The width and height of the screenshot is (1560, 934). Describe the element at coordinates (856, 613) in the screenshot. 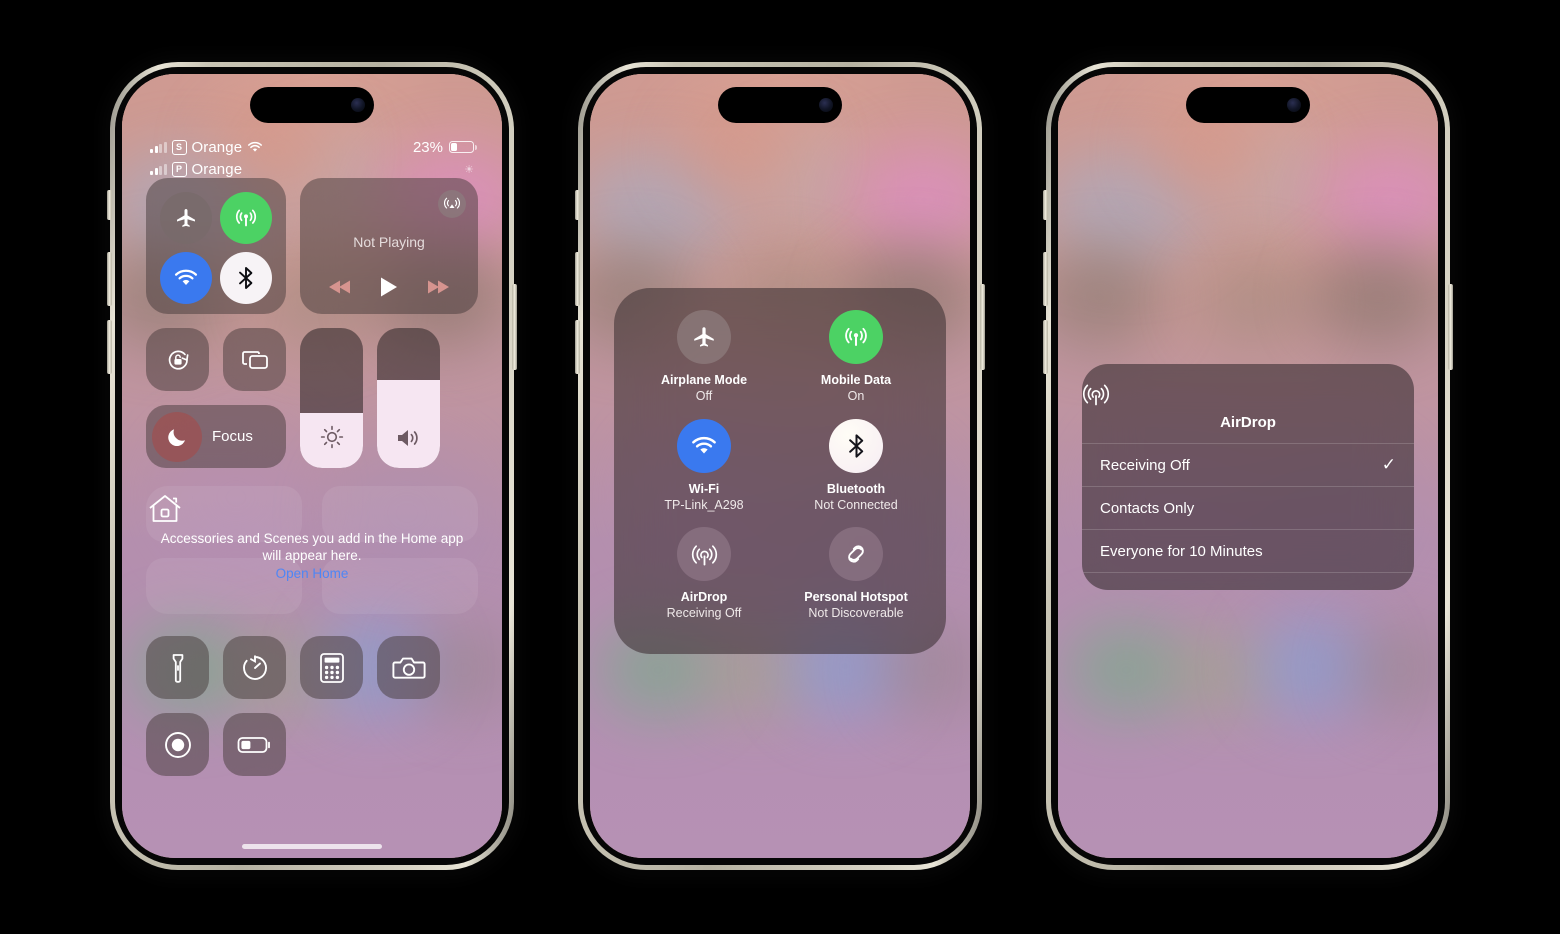

I see `personal-hotspot-value: Not Discoverable` at that location.